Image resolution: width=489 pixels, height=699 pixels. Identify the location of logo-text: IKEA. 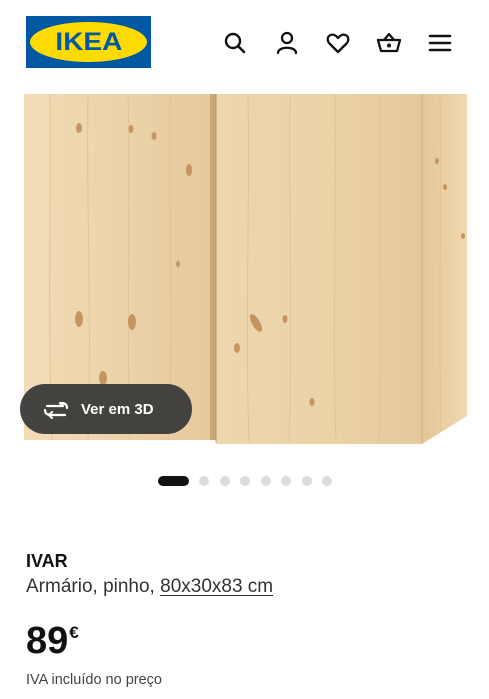
(88, 41).